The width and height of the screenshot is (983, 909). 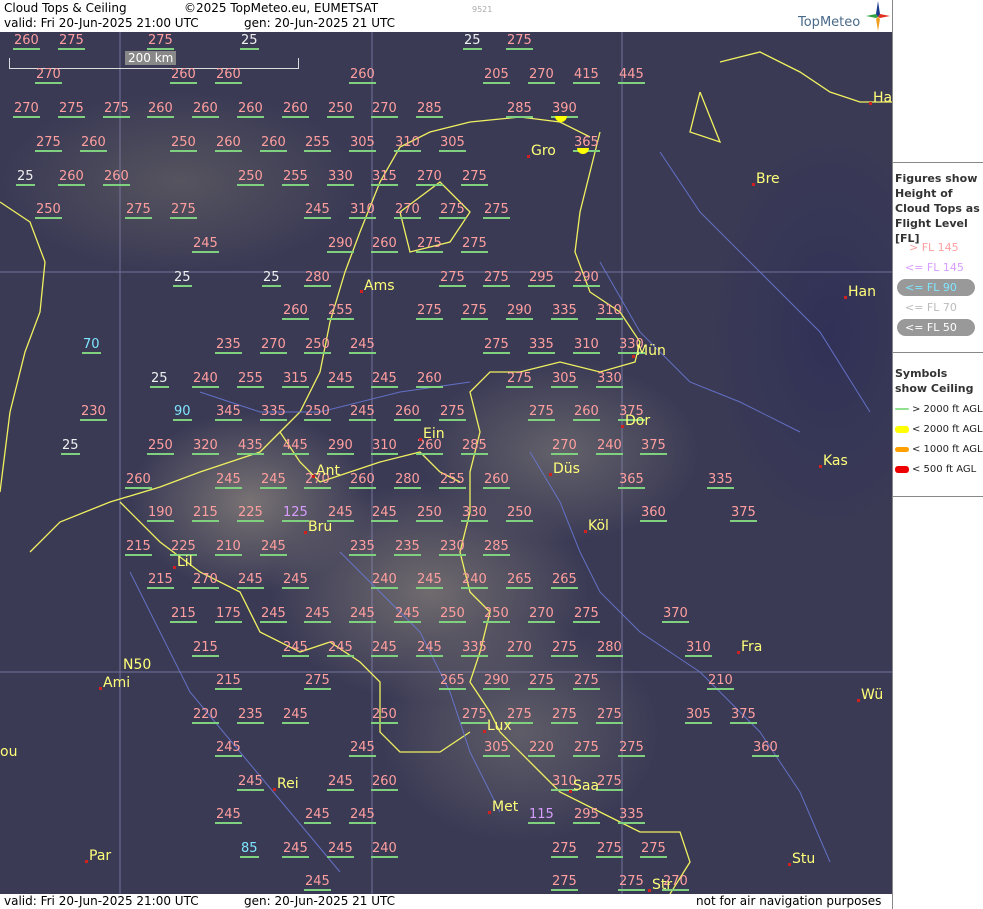 What do you see at coordinates (281, 8) in the screenshot?
I see `copyright-text: ©2025 TopMeteo.eu, EUMETSAT` at bounding box center [281, 8].